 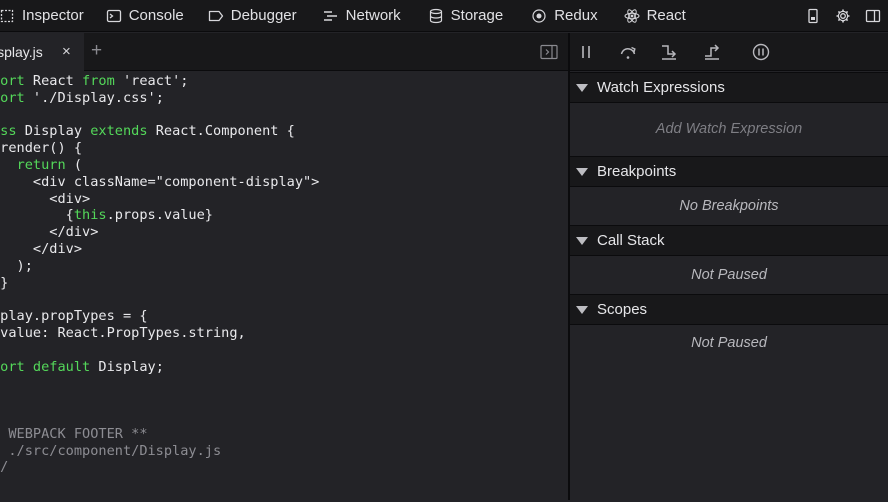 I want to click on tab-inspector: Inspector, so click(x=47, y=16).